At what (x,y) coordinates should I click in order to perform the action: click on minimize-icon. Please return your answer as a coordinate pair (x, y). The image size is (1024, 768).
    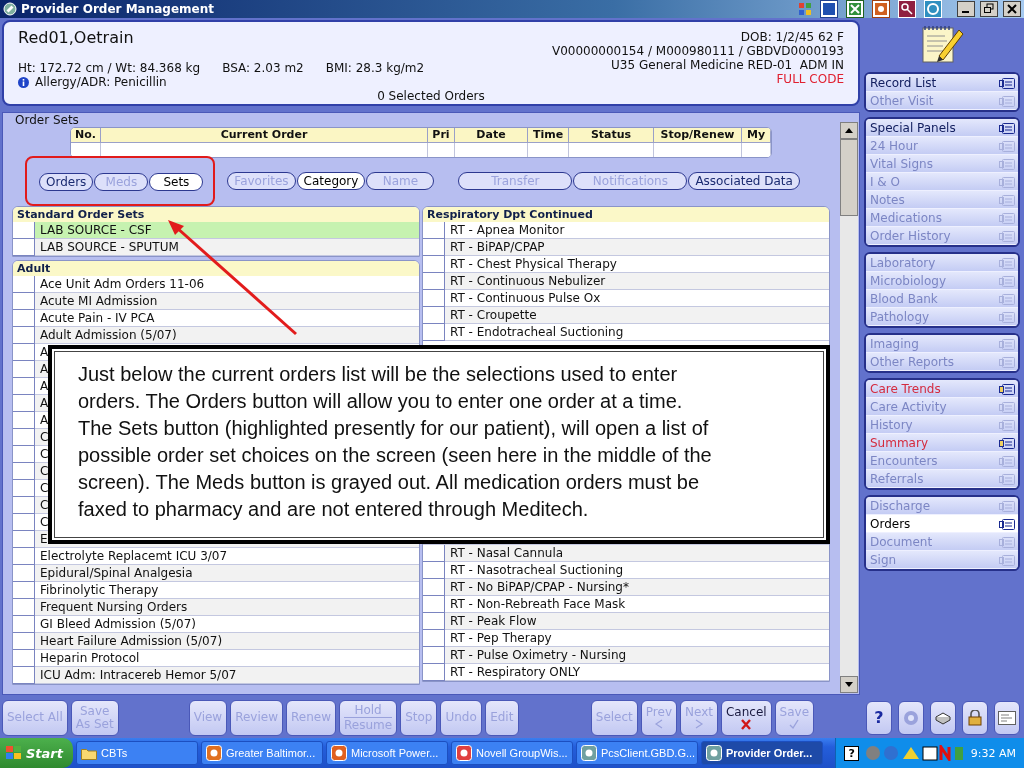
    Looking at the image, I should click on (966, 9).